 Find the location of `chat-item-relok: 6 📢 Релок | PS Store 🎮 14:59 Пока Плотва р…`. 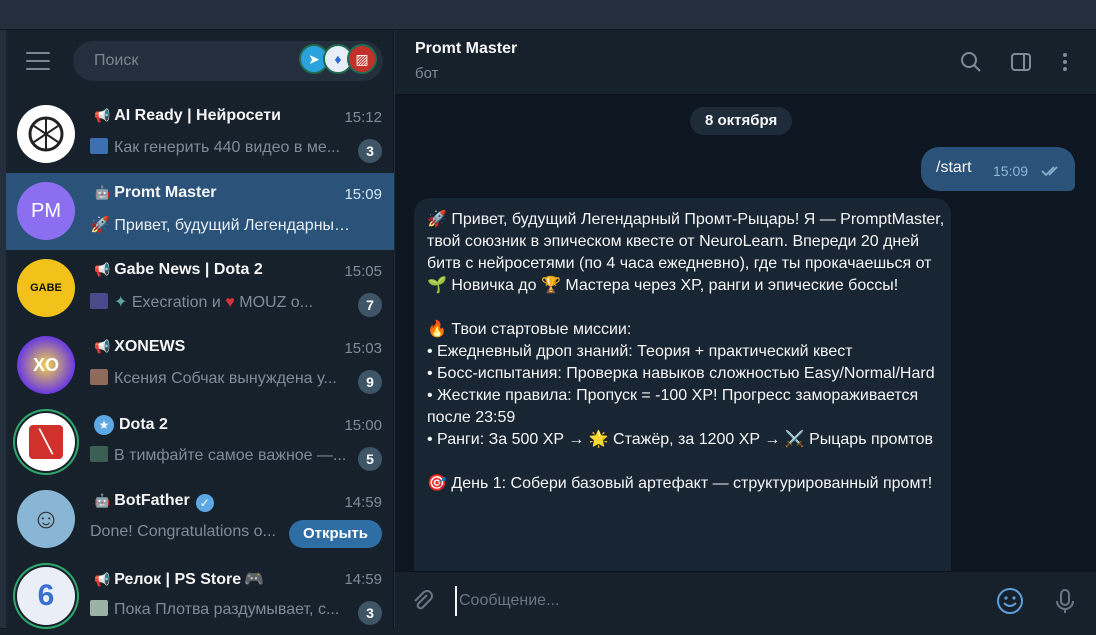

chat-item-relok: 6 📢 Релок | PS Store 🎮 14:59 Пока Плотва р… is located at coordinates (200, 596).